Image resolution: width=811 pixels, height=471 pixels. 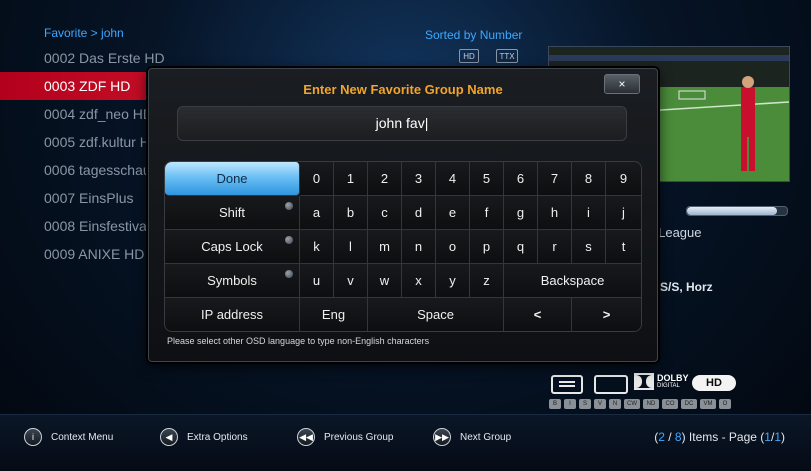 I want to click on caps-lock-key-label: Caps Lock, so click(x=232, y=246).